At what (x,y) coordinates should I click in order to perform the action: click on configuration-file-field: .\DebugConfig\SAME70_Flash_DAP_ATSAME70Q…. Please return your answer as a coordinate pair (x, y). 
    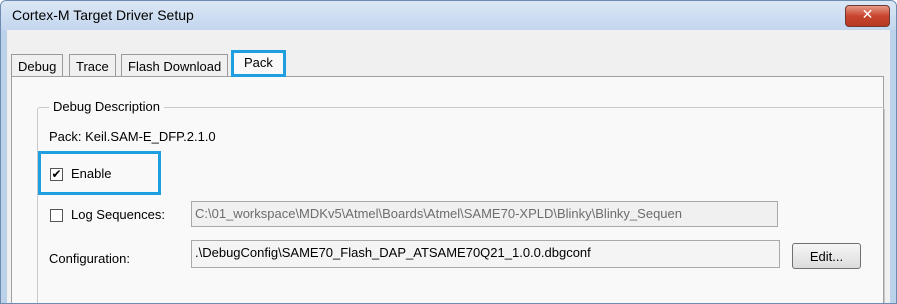
    Looking at the image, I should click on (485, 254).